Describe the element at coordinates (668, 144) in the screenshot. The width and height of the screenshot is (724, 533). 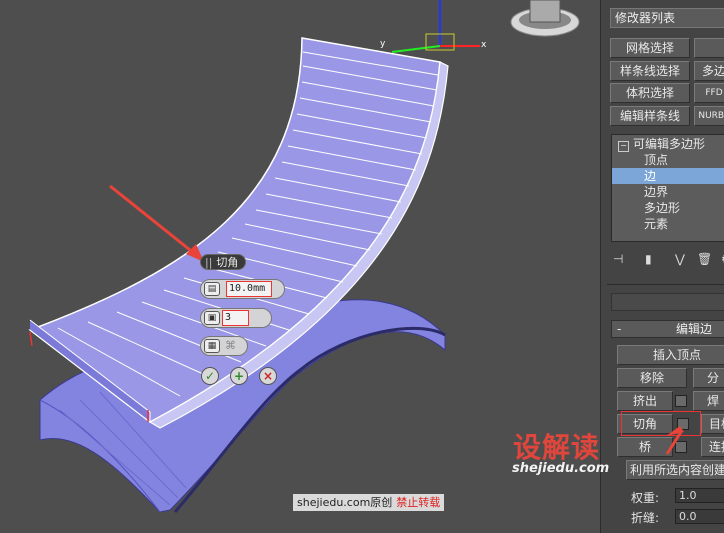
I see `stack-root-editable-poly: − 可编辑多边形` at that location.